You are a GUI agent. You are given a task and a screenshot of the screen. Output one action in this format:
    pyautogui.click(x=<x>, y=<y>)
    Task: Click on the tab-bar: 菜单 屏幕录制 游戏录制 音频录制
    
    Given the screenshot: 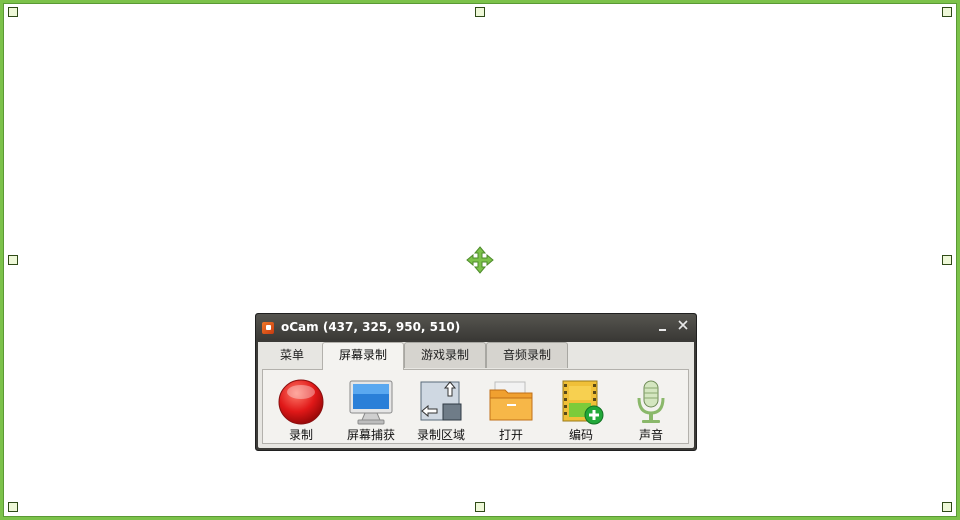 What is the action you would take?
    pyautogui.click(x=476, y=356)
    